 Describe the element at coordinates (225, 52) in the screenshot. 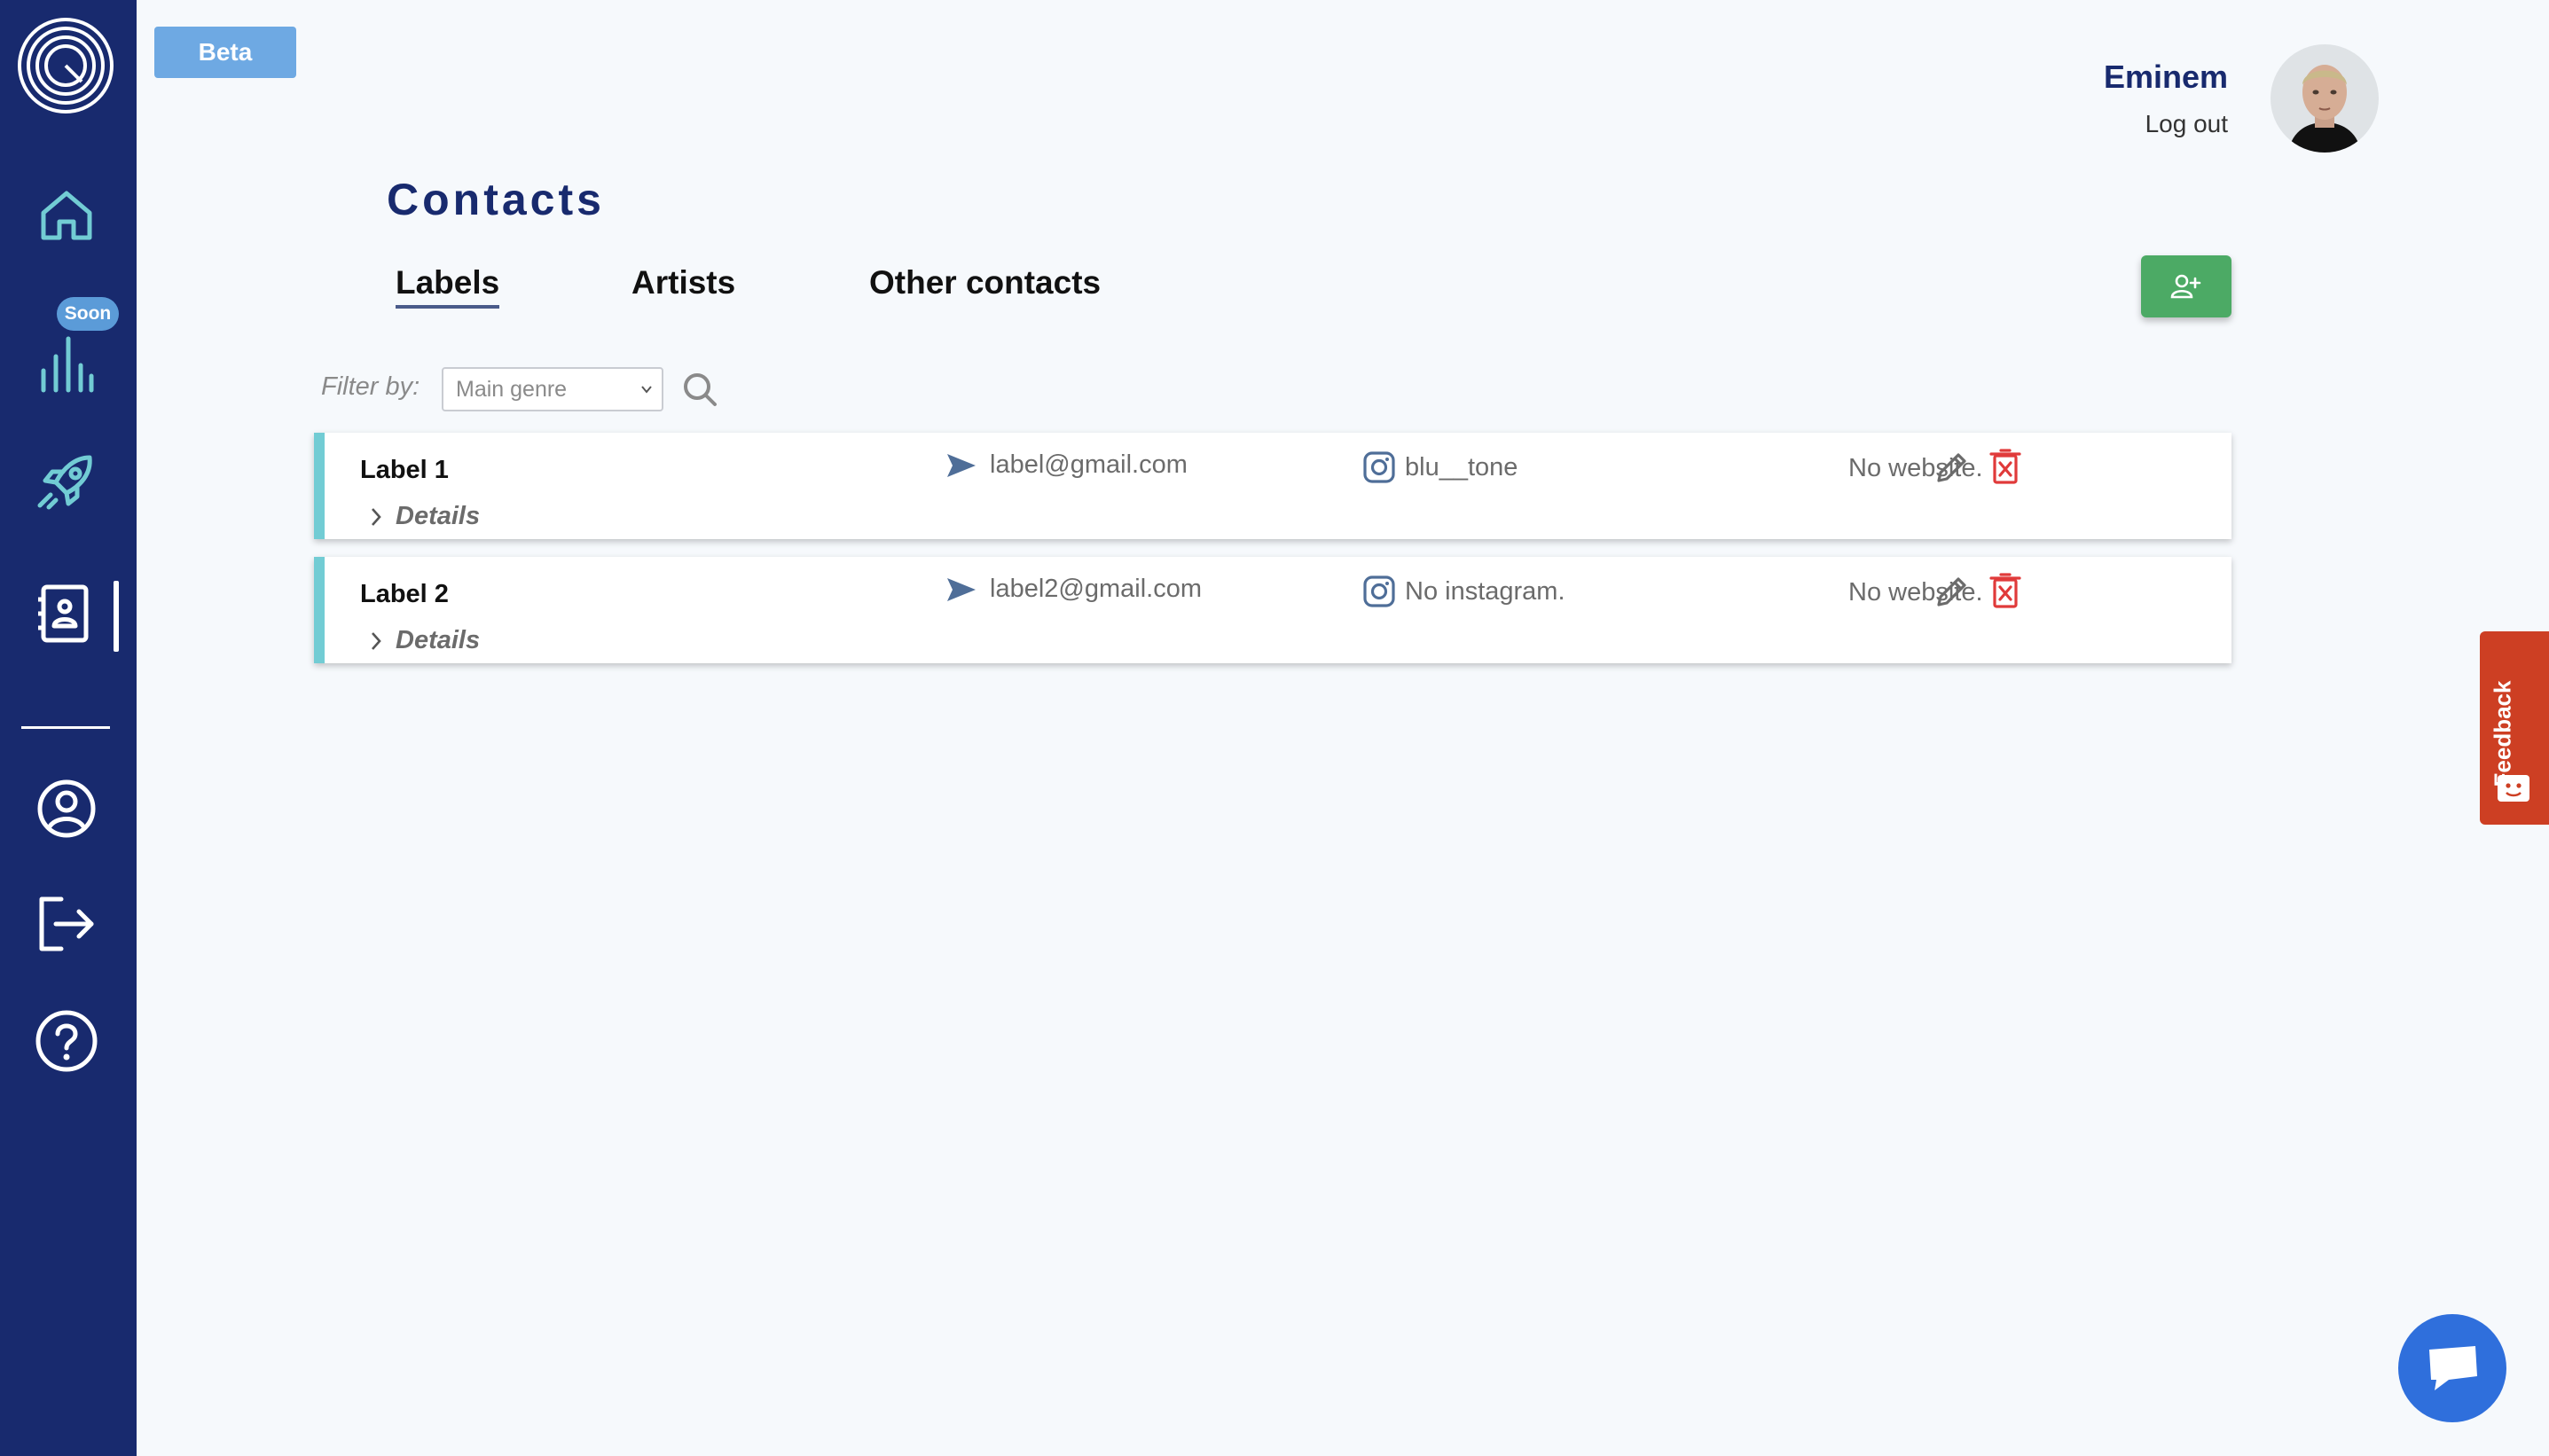

I see `beta-badge: Beta` at that location.